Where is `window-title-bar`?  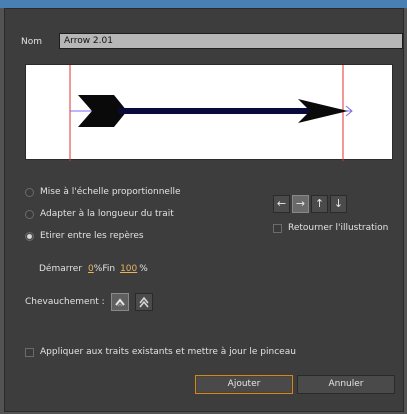 window-title-bar is located at coordinates (203, 4).